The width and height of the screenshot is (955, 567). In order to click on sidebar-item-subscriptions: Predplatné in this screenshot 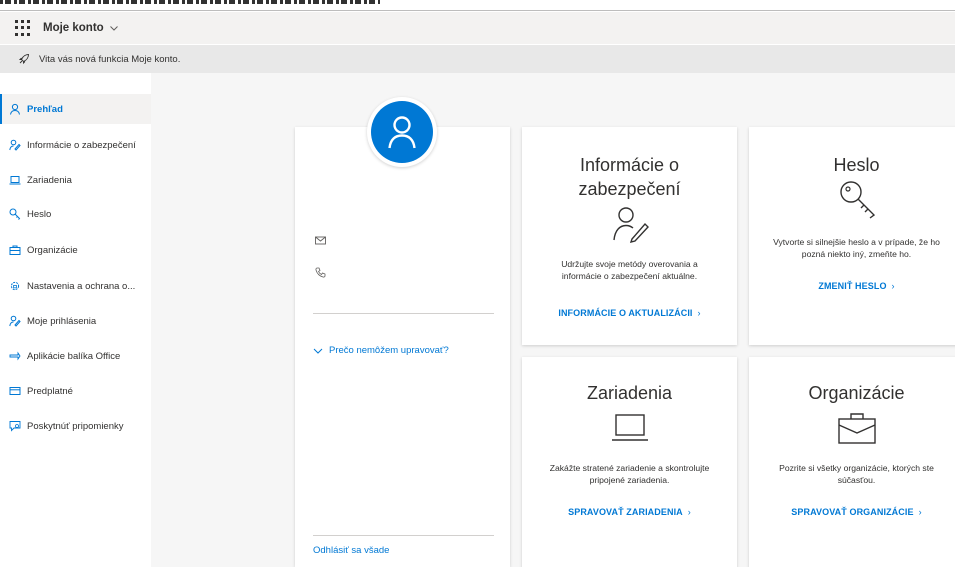, I will do `click(75, 391)`.